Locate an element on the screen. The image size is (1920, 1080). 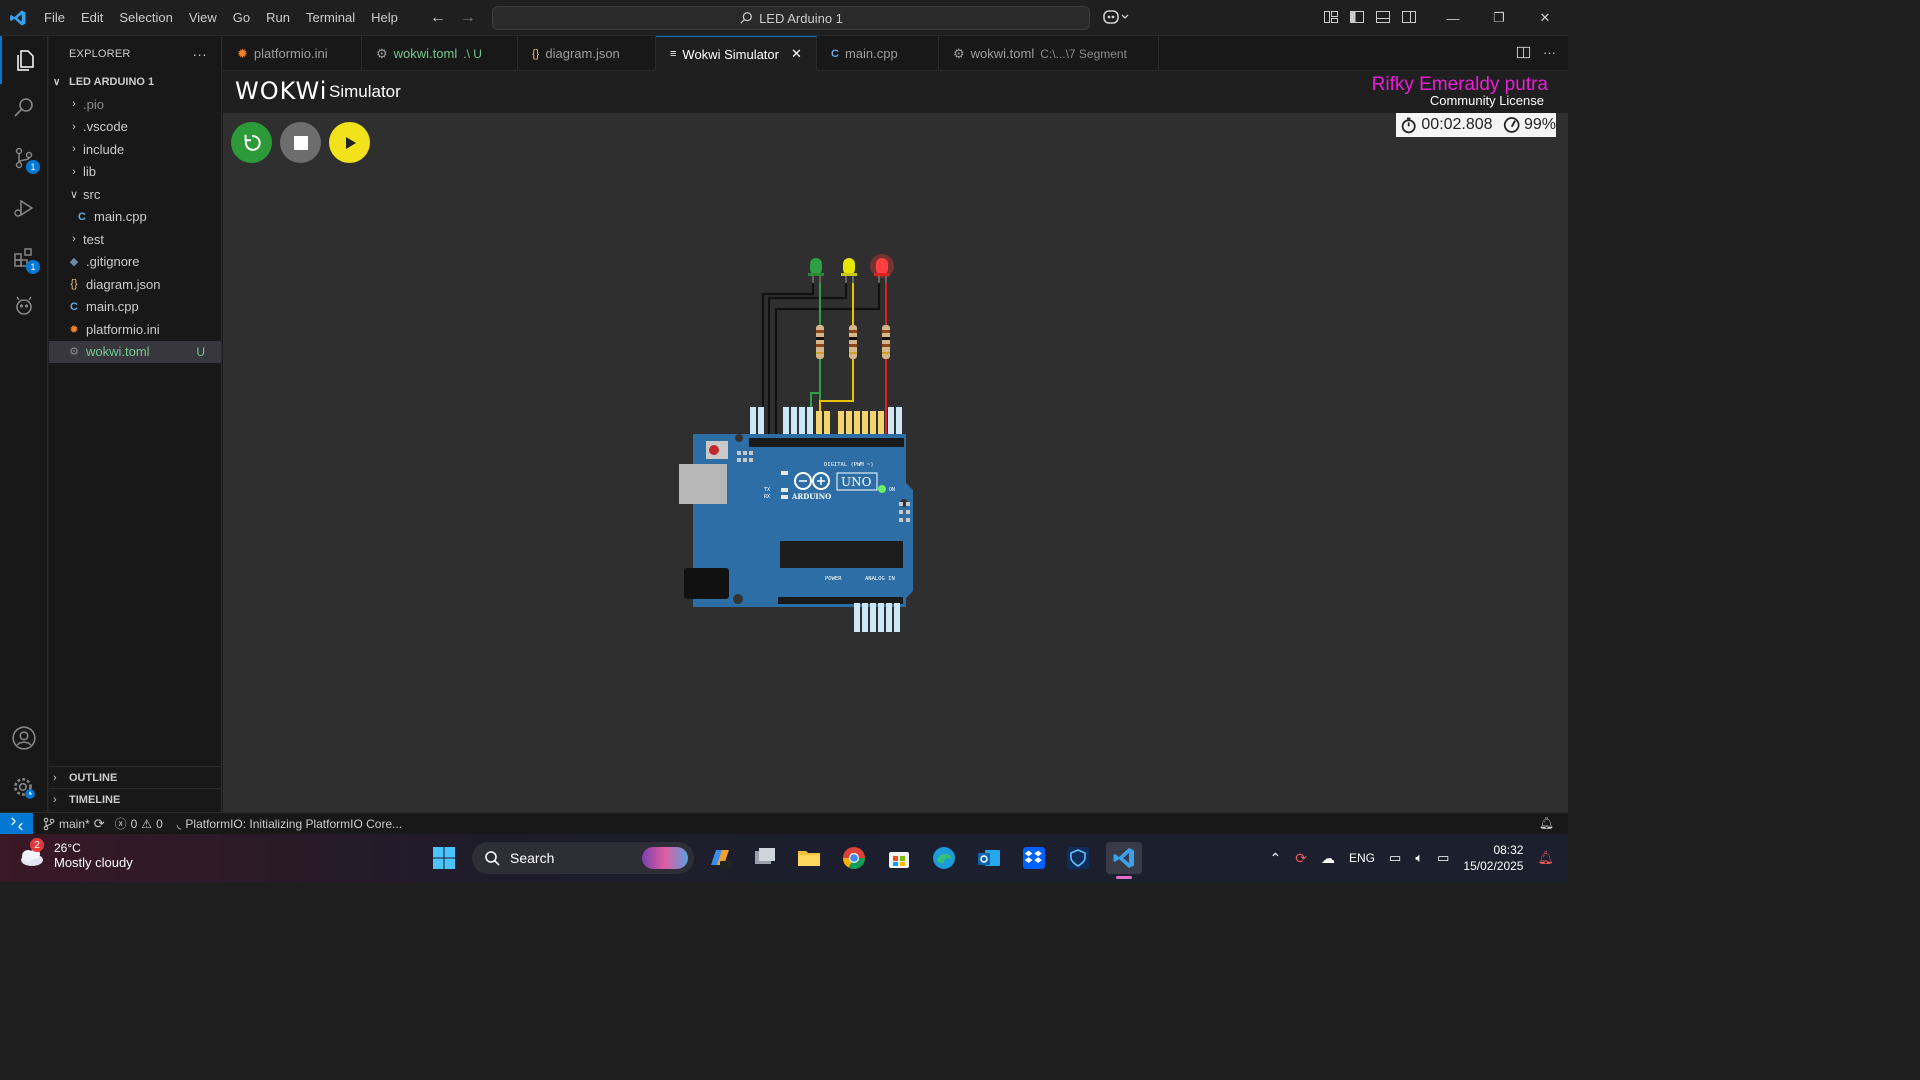
weather-widget: 2 26°C Mostly cloudy is located at coordinates (74, 854).